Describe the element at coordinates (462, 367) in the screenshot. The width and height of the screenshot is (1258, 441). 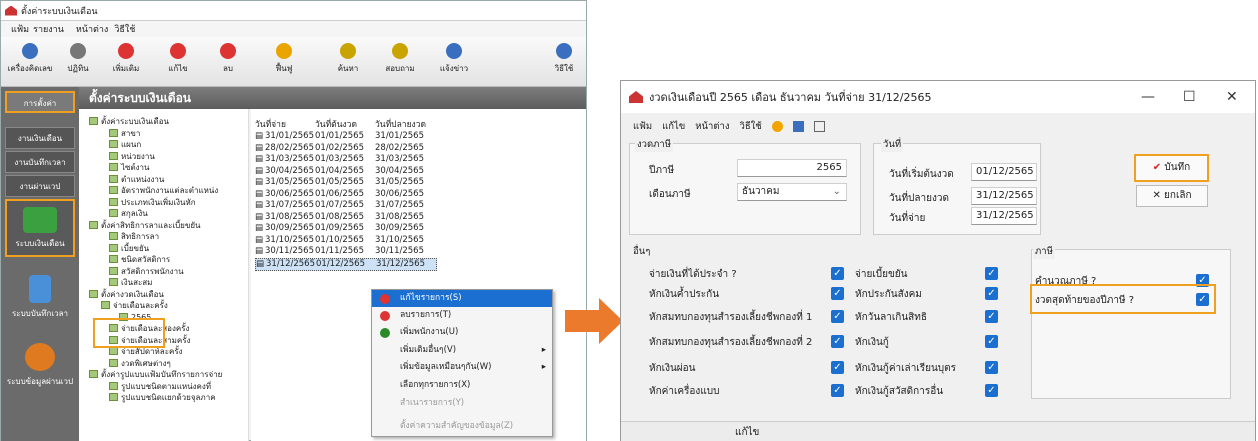
I see `context-menu-item: เพิ่มข้อมูลเหมือนๆกัน(W) ▸` at that location.